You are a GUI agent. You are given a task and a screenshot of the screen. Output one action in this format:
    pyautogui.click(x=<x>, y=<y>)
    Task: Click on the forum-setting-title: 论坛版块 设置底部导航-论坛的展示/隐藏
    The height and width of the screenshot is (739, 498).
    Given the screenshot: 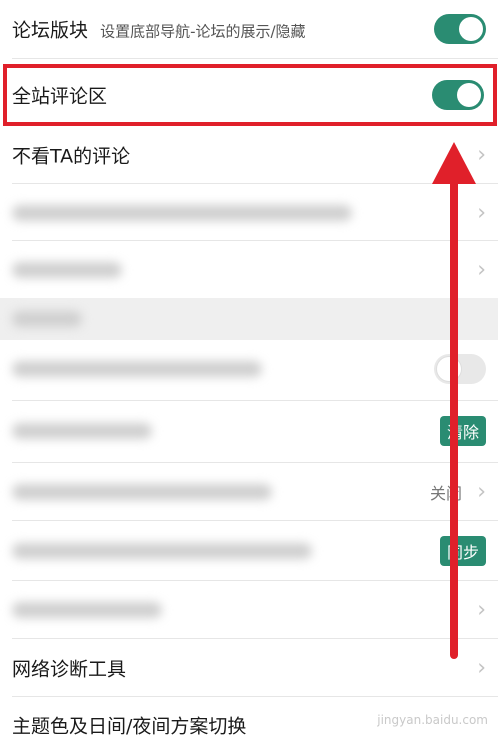 What is the action you would take?
    pyautogui.click(x=159, y=29)
    